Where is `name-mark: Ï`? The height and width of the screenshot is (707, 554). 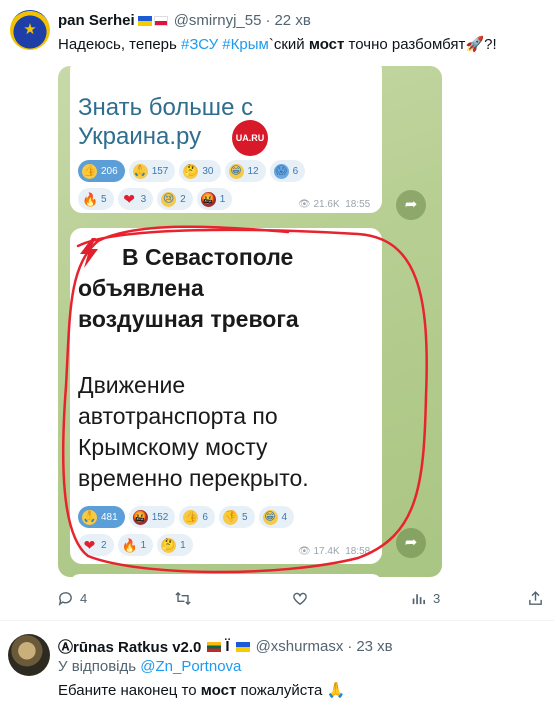 name-mark: Ï is located at coordinates (227, 646).